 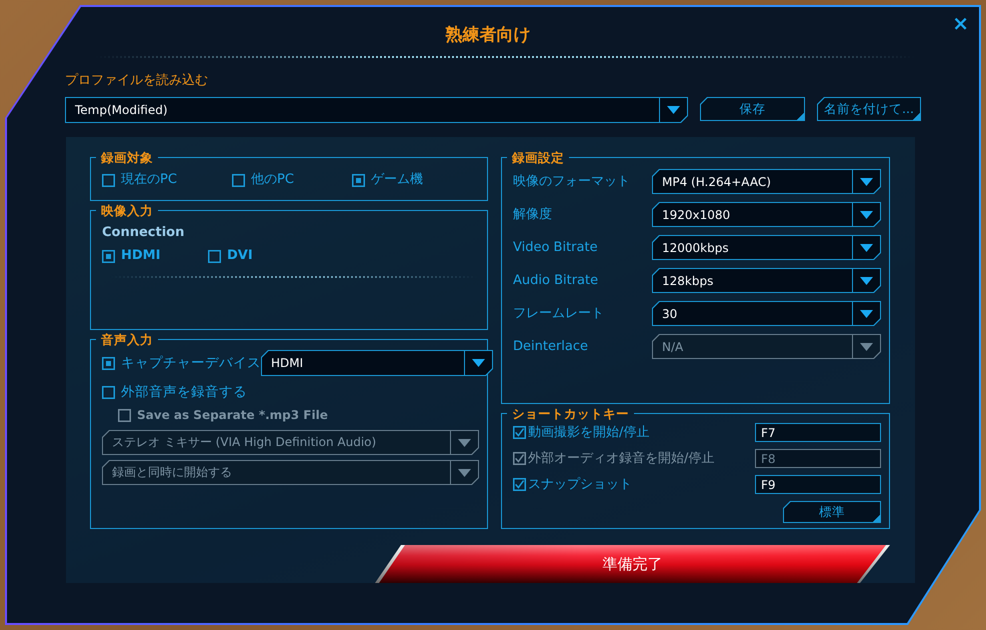 What do you see at coordinates (232, 415) in the screenshot?
I see `checkbox-label: Save as Separate *.mp3 File` at bounding box center [232, 415].